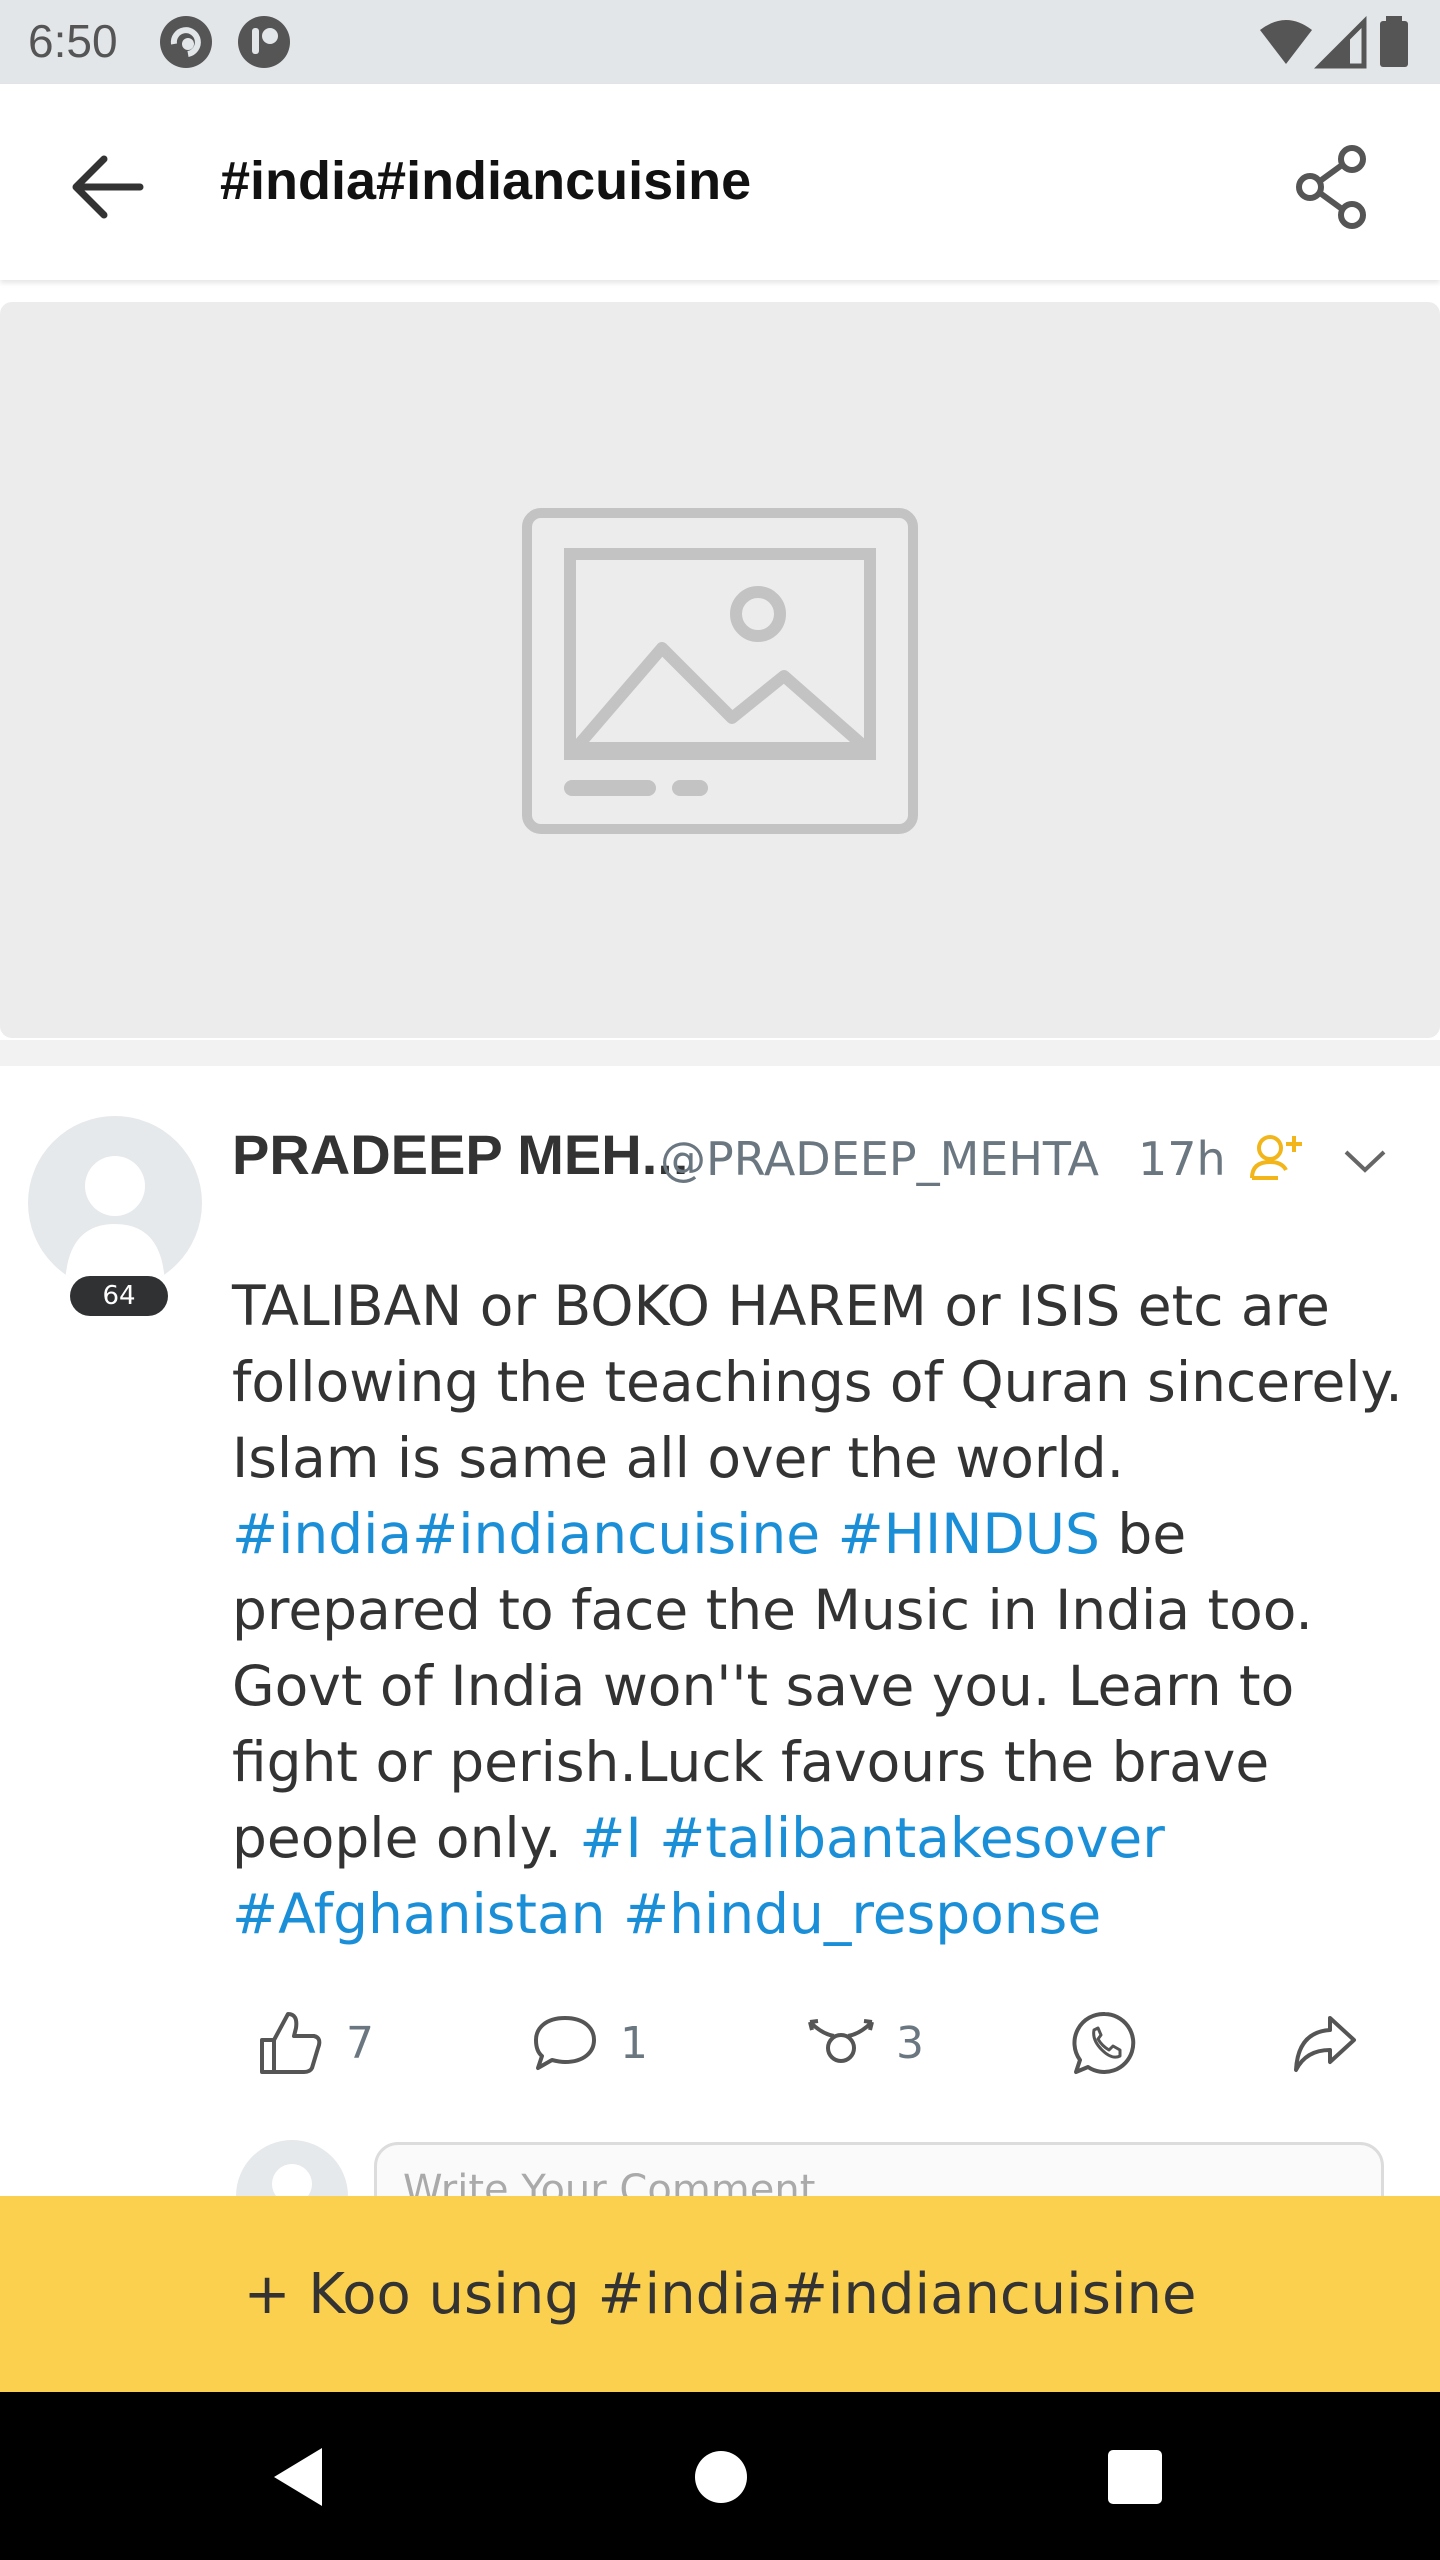  I want to click on forward-share-button, so click(1325, 2043).